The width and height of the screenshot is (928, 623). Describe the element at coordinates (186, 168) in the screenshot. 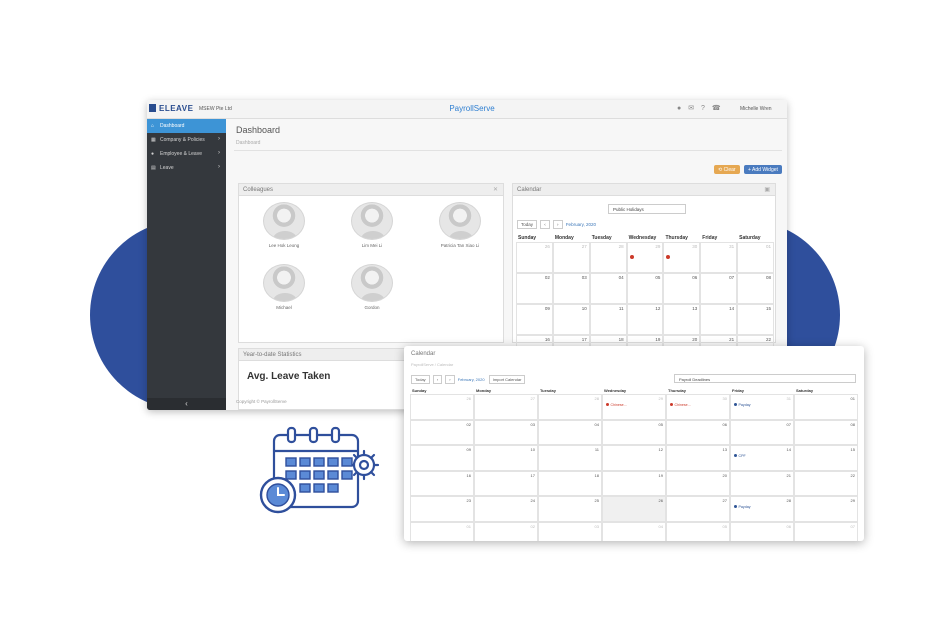

I see `sidebar-item-leave: ▤ Leave ›` at that location.